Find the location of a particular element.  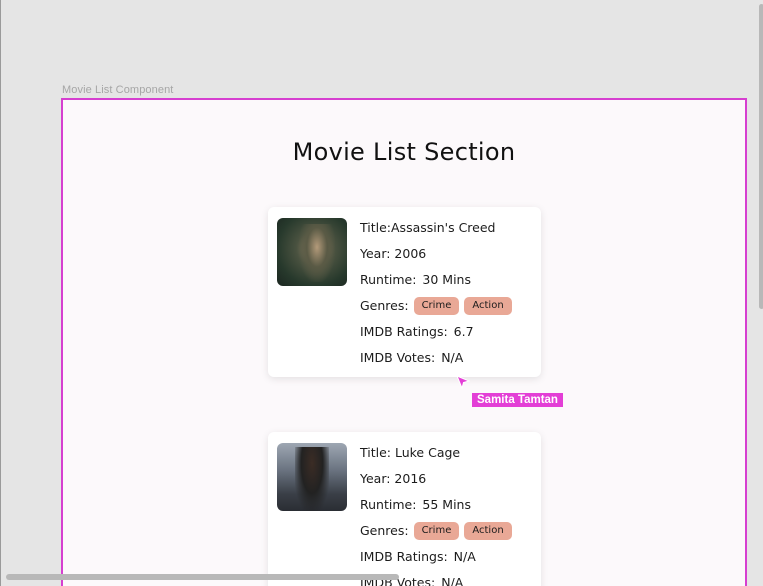

movie-title-text: Title: Luke Cage is located at coordinates (410, 452).